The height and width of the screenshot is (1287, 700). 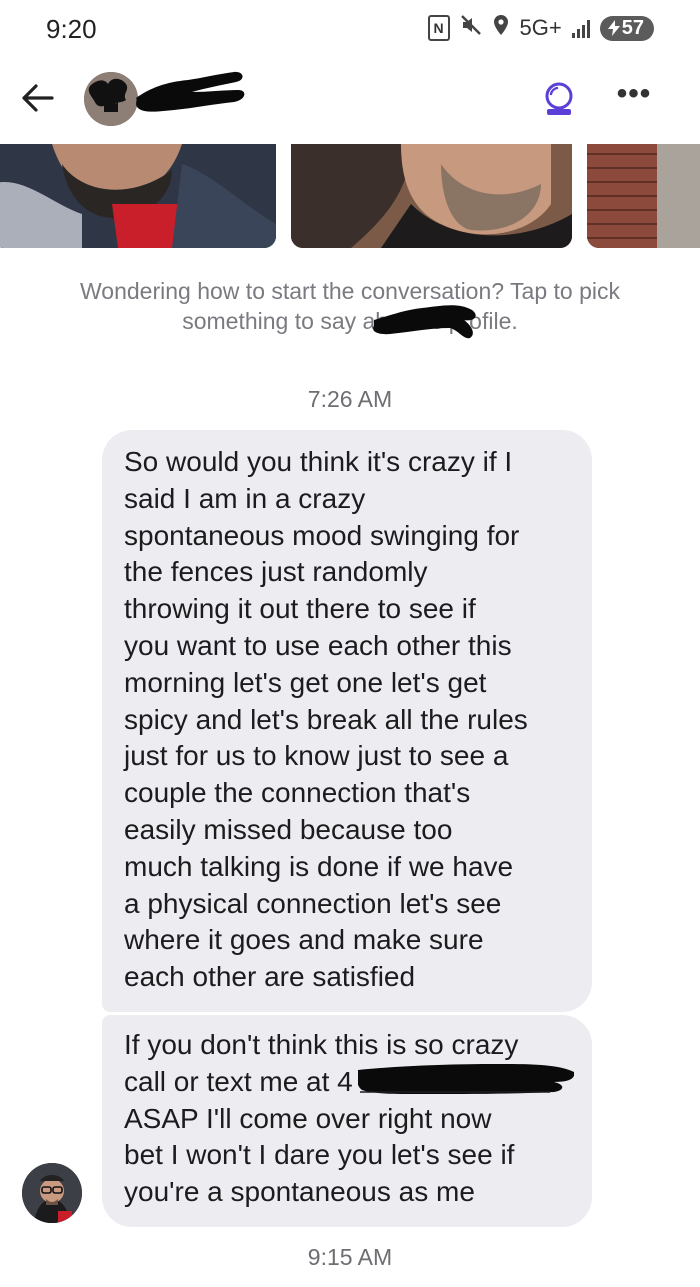 What do you see at coordinates (38, 98) in the screenshot?
I see `back-arrow-icon` at bounding box center [38, 98].